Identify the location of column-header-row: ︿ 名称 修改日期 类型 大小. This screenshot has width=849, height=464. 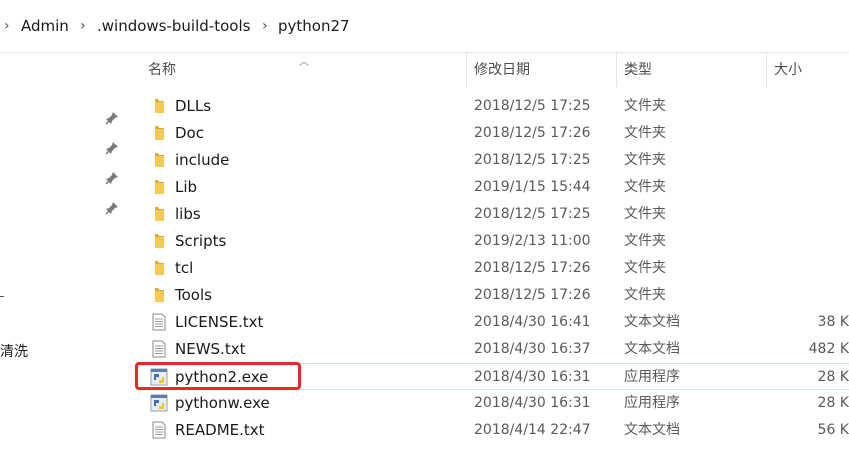
(487, 70).